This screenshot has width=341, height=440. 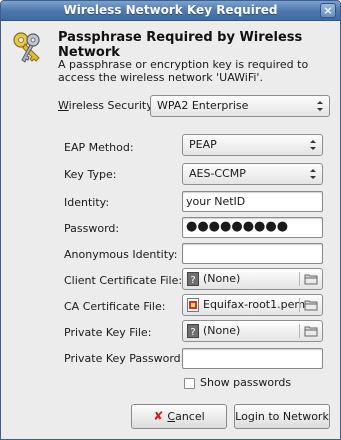 What do you see at coordinates (252, 331) in the screenshot?
I see `private-key-chooser: ? (None)` at bounding box center [252, 331].